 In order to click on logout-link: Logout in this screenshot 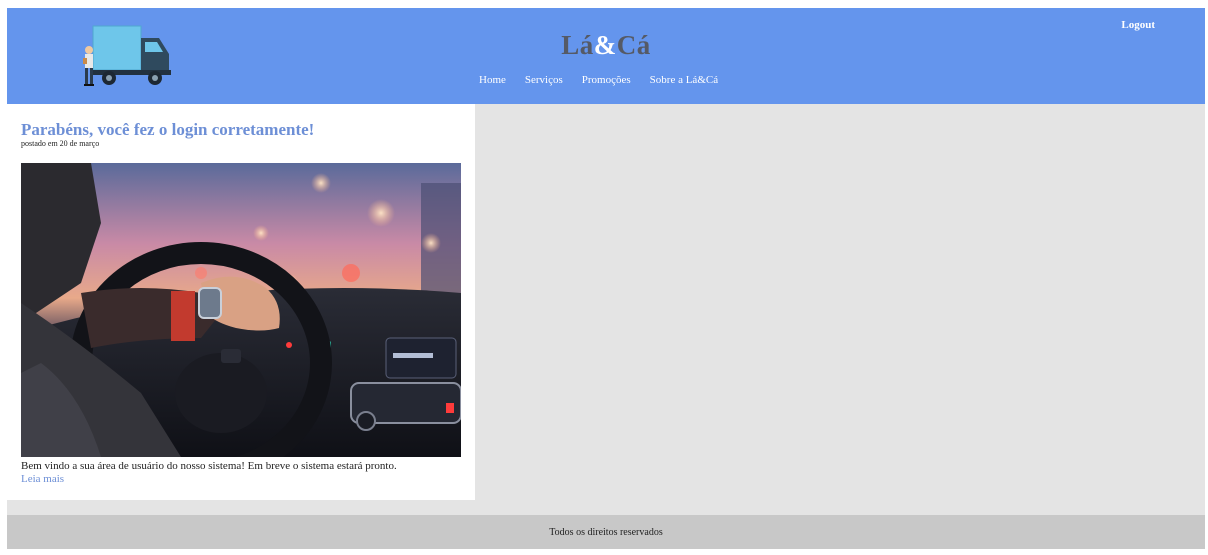, I will do `click(1138, 25)`.